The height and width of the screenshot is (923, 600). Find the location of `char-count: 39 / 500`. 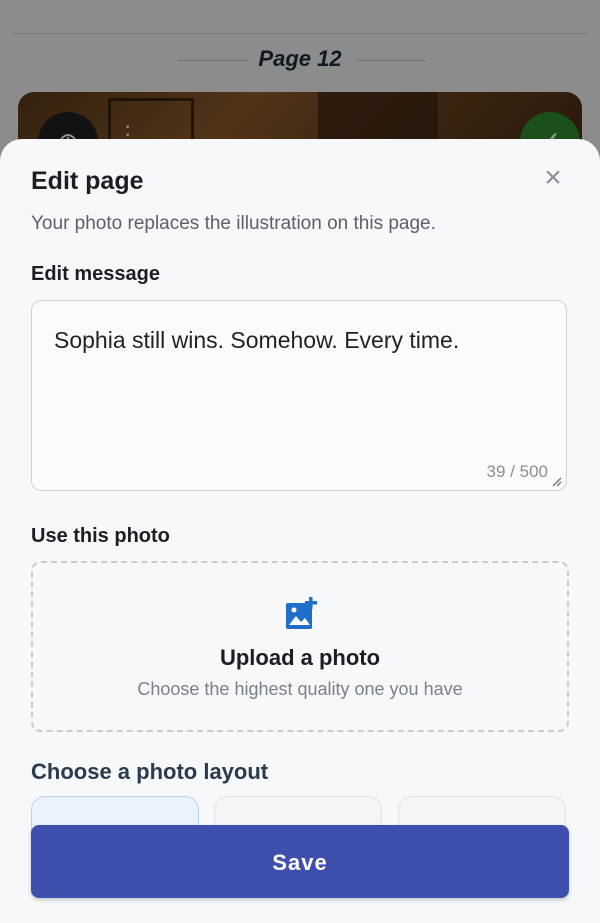

char-count: 39 / 500 is located at coordinates (517, 471).